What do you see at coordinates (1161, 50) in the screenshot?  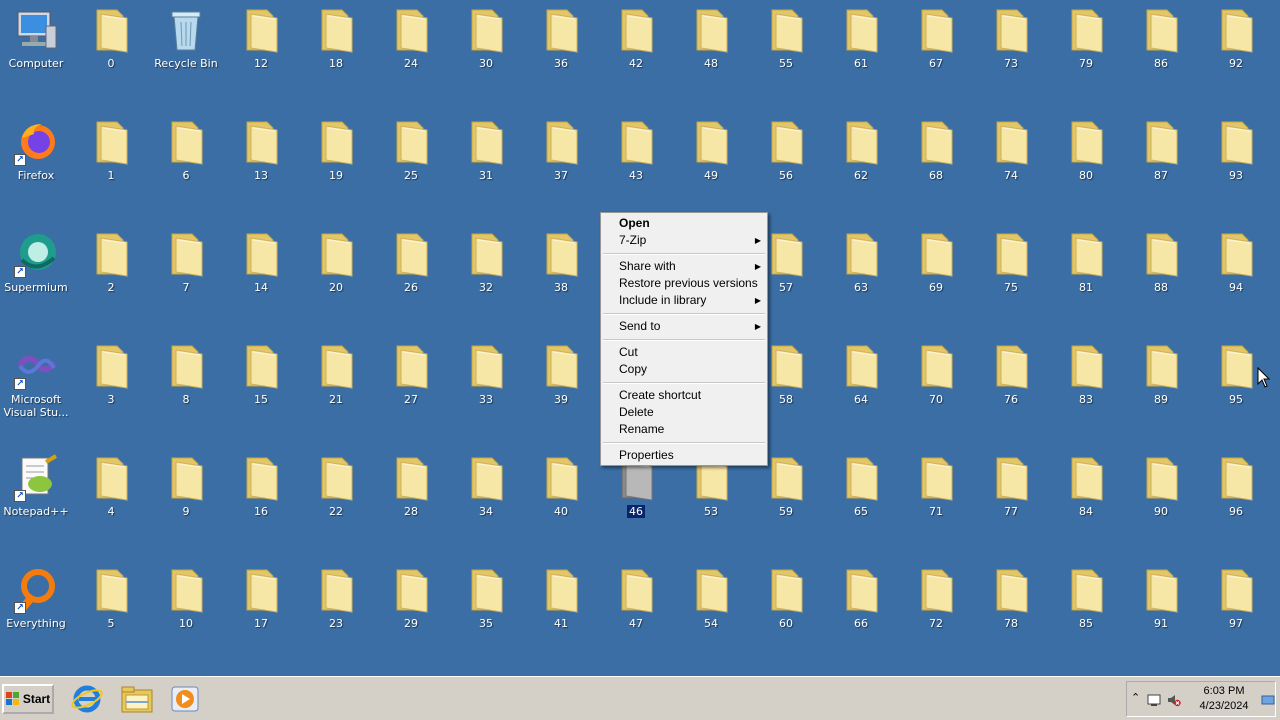 I see `folder-item: 86` at bounding box center [1161, 50].